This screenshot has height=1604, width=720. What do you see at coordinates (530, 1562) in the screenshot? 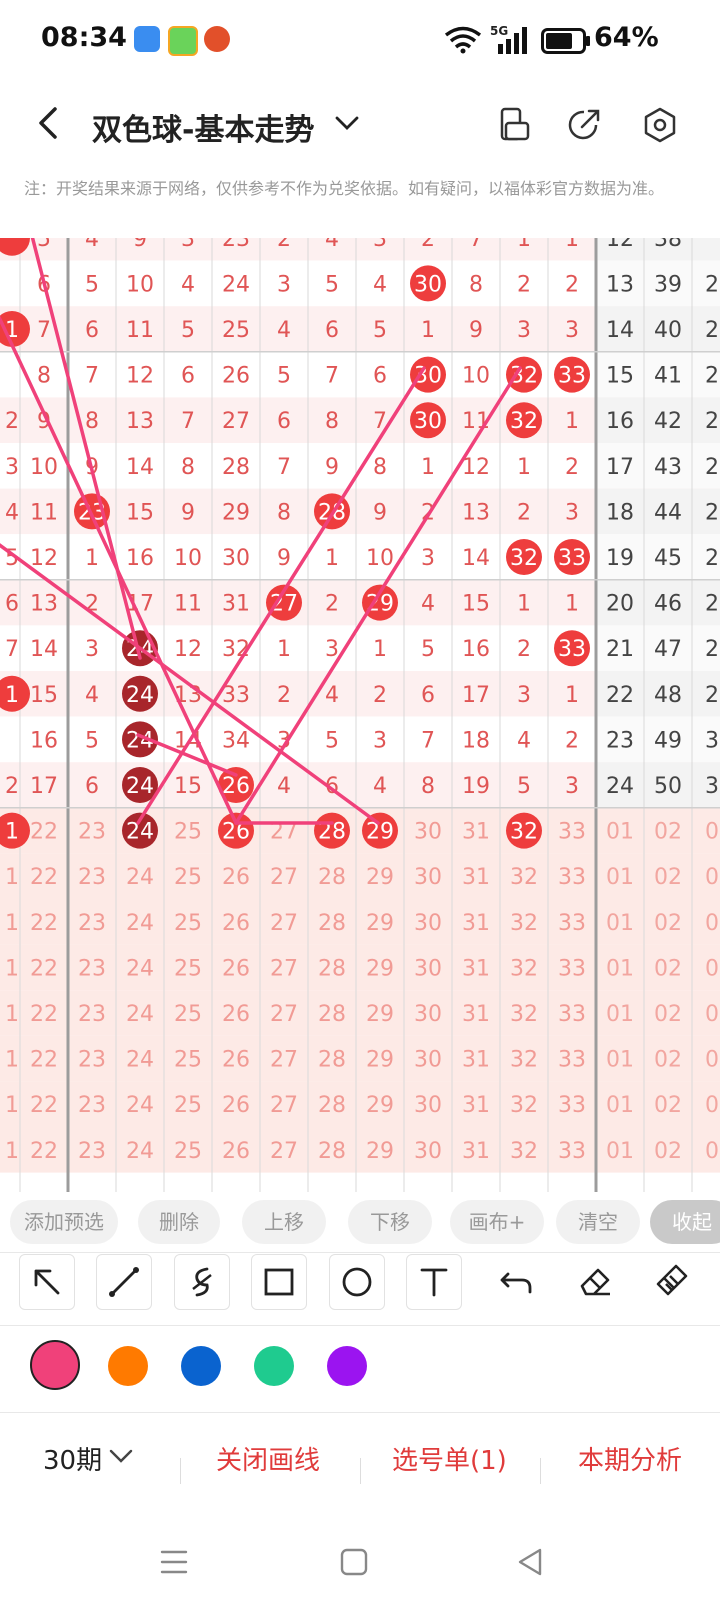
I see `back-nav-icon` at bounding box center [530, 1562].